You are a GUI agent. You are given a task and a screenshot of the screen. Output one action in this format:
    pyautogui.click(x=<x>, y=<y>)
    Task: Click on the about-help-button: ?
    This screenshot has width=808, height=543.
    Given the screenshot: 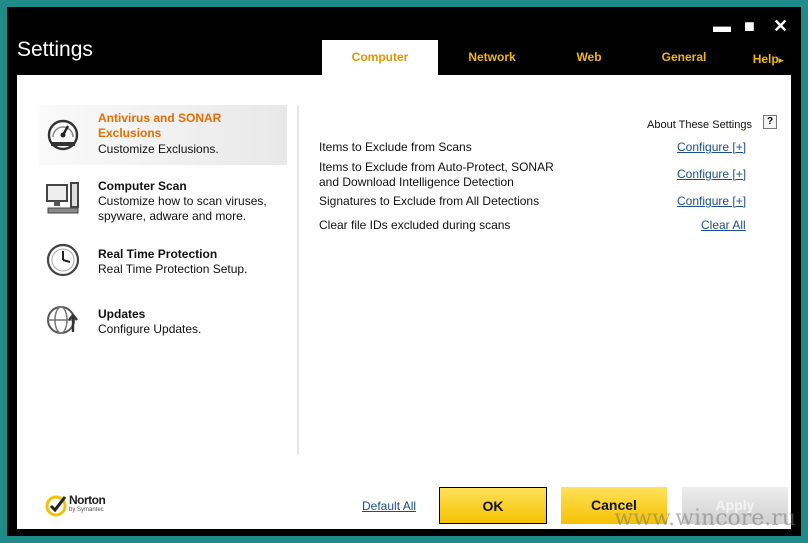 What is the action you would take?
    pyautogui.click(x=770, y=122)
    